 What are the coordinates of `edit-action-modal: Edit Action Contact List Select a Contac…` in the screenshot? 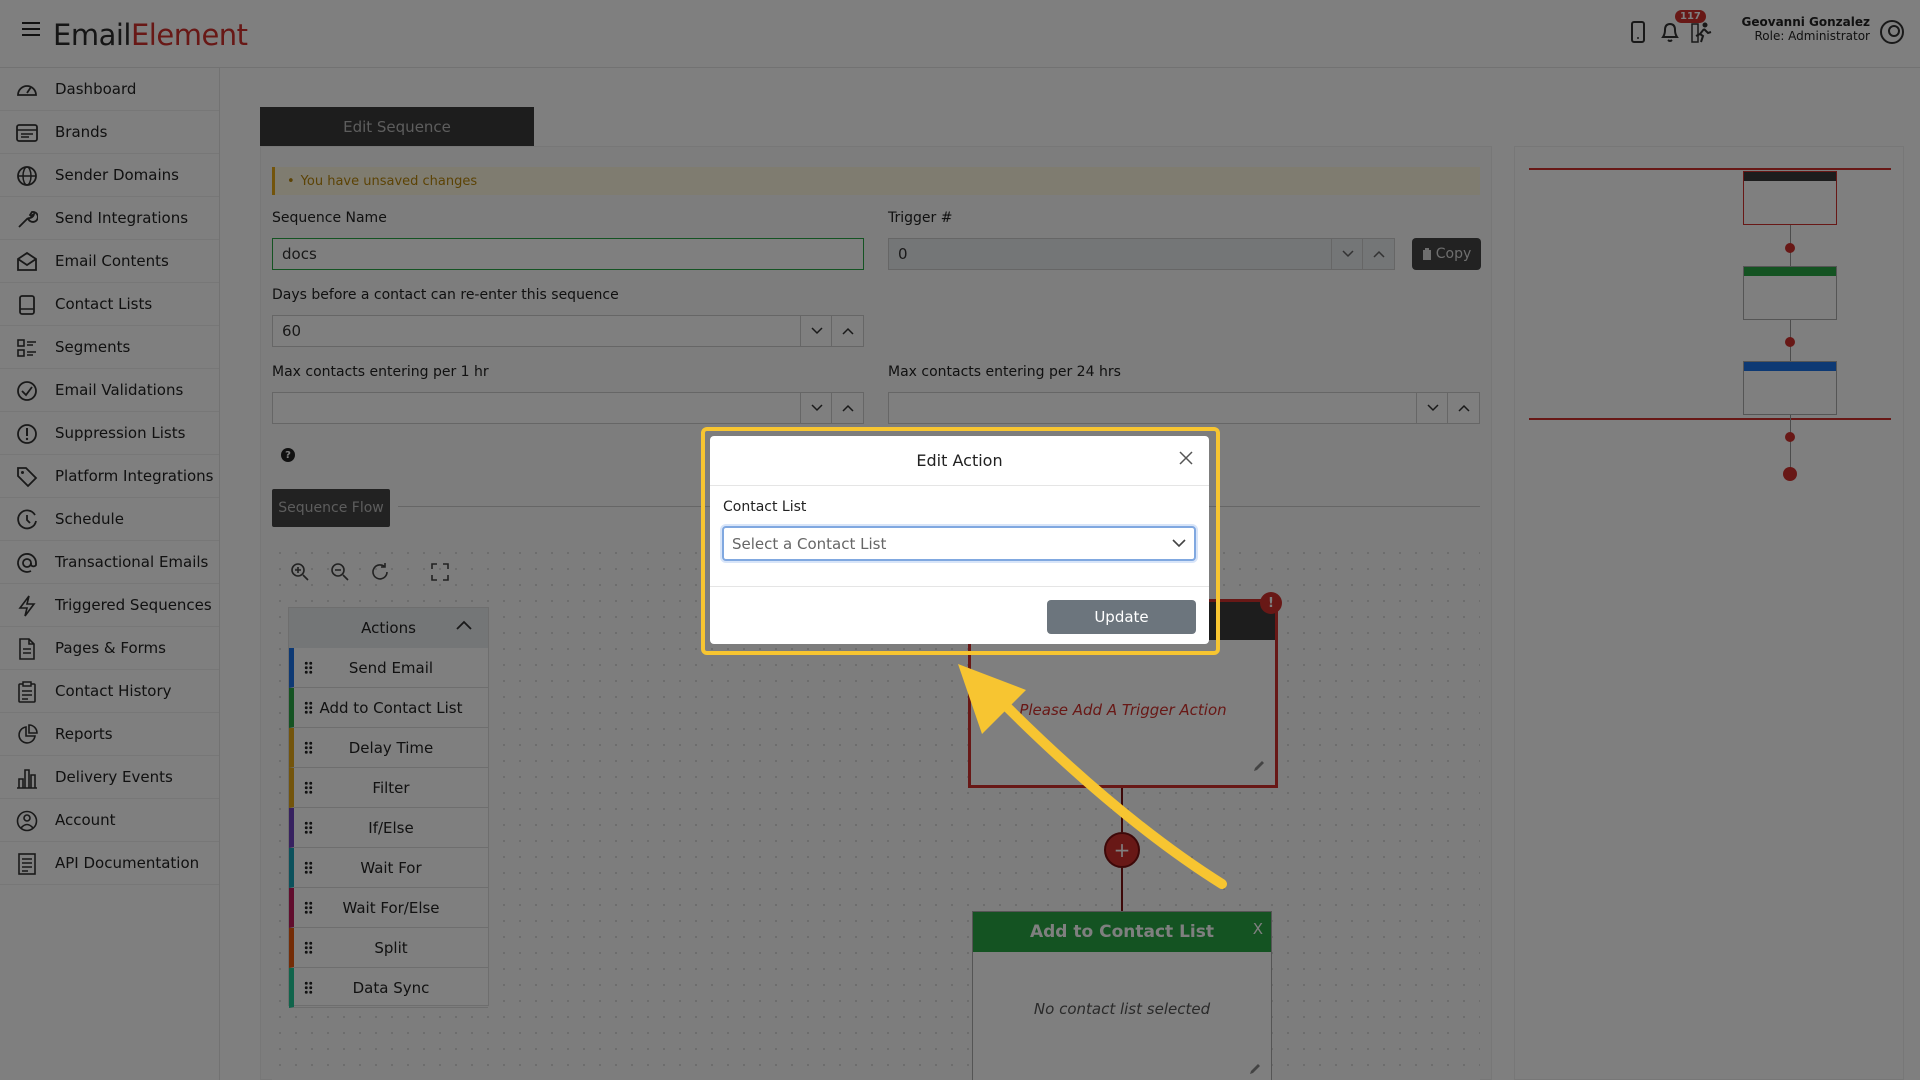 It's located at (959, 540).